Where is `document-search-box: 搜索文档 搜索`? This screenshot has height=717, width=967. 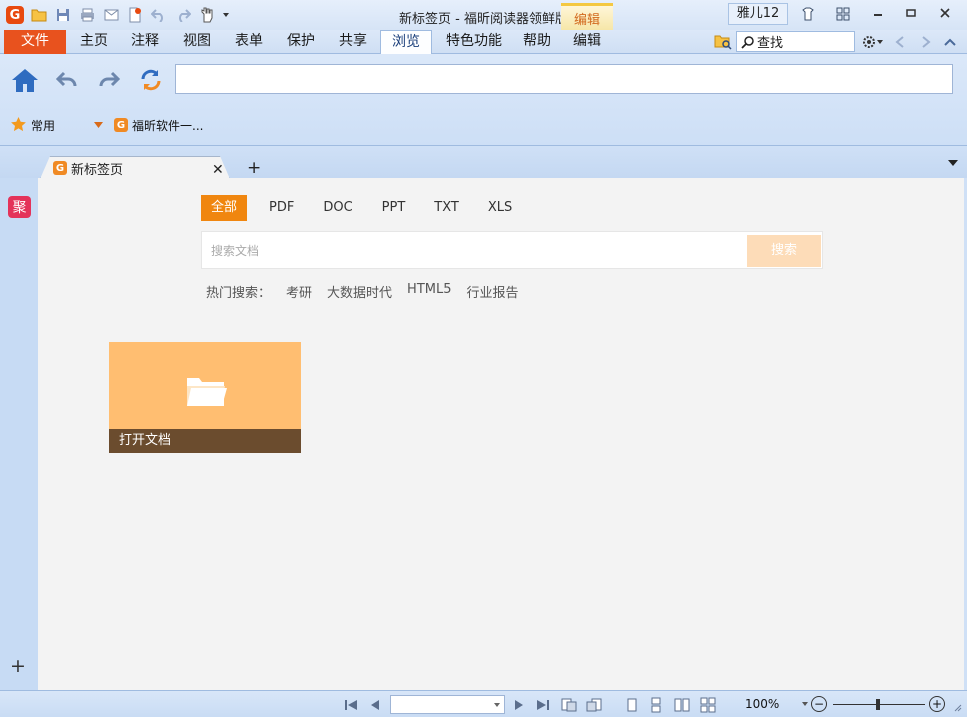 document-search-box: 搜索文档 搜索 is located at coordinates (512, 250).